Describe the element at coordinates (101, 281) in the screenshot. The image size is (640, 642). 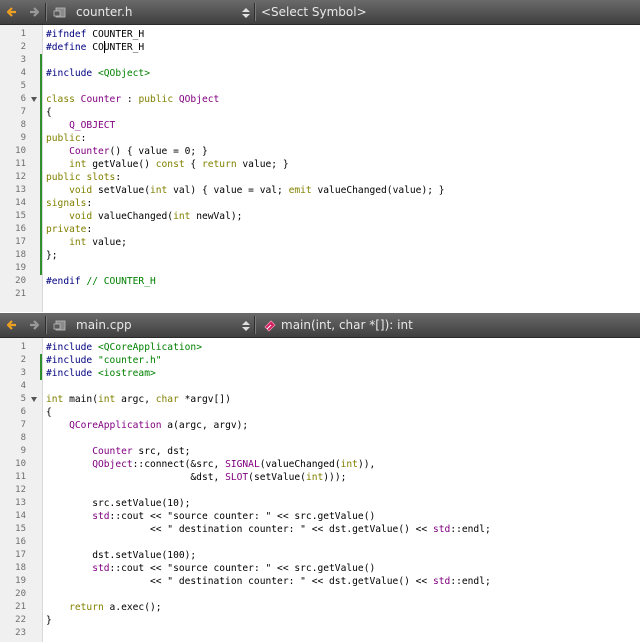
I see `code-line: #endif // COUNTER_H` at that location.